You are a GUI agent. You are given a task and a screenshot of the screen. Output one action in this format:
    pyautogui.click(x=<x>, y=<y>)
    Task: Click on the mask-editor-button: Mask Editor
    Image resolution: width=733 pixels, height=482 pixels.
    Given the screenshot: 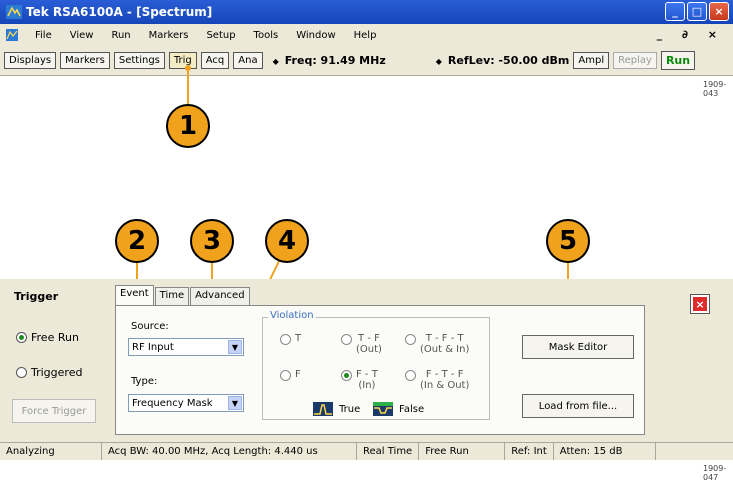 What is the action you would take?
    pyautogui.click(x=578, y=347)
    